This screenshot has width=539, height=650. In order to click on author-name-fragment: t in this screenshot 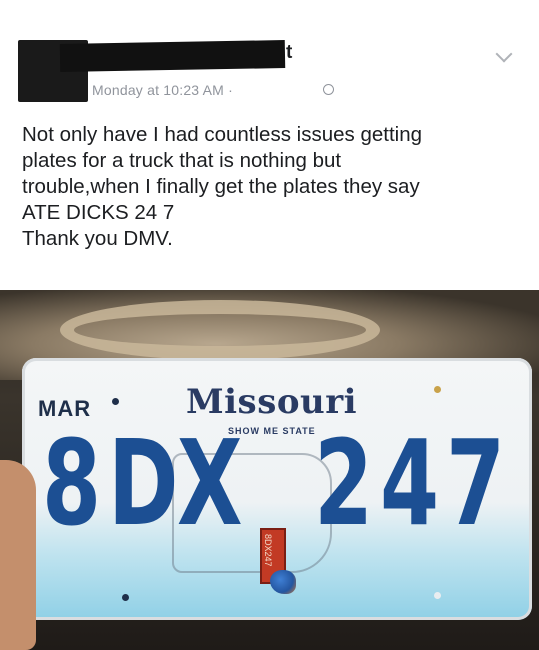, I will do `click(289, 53)`.